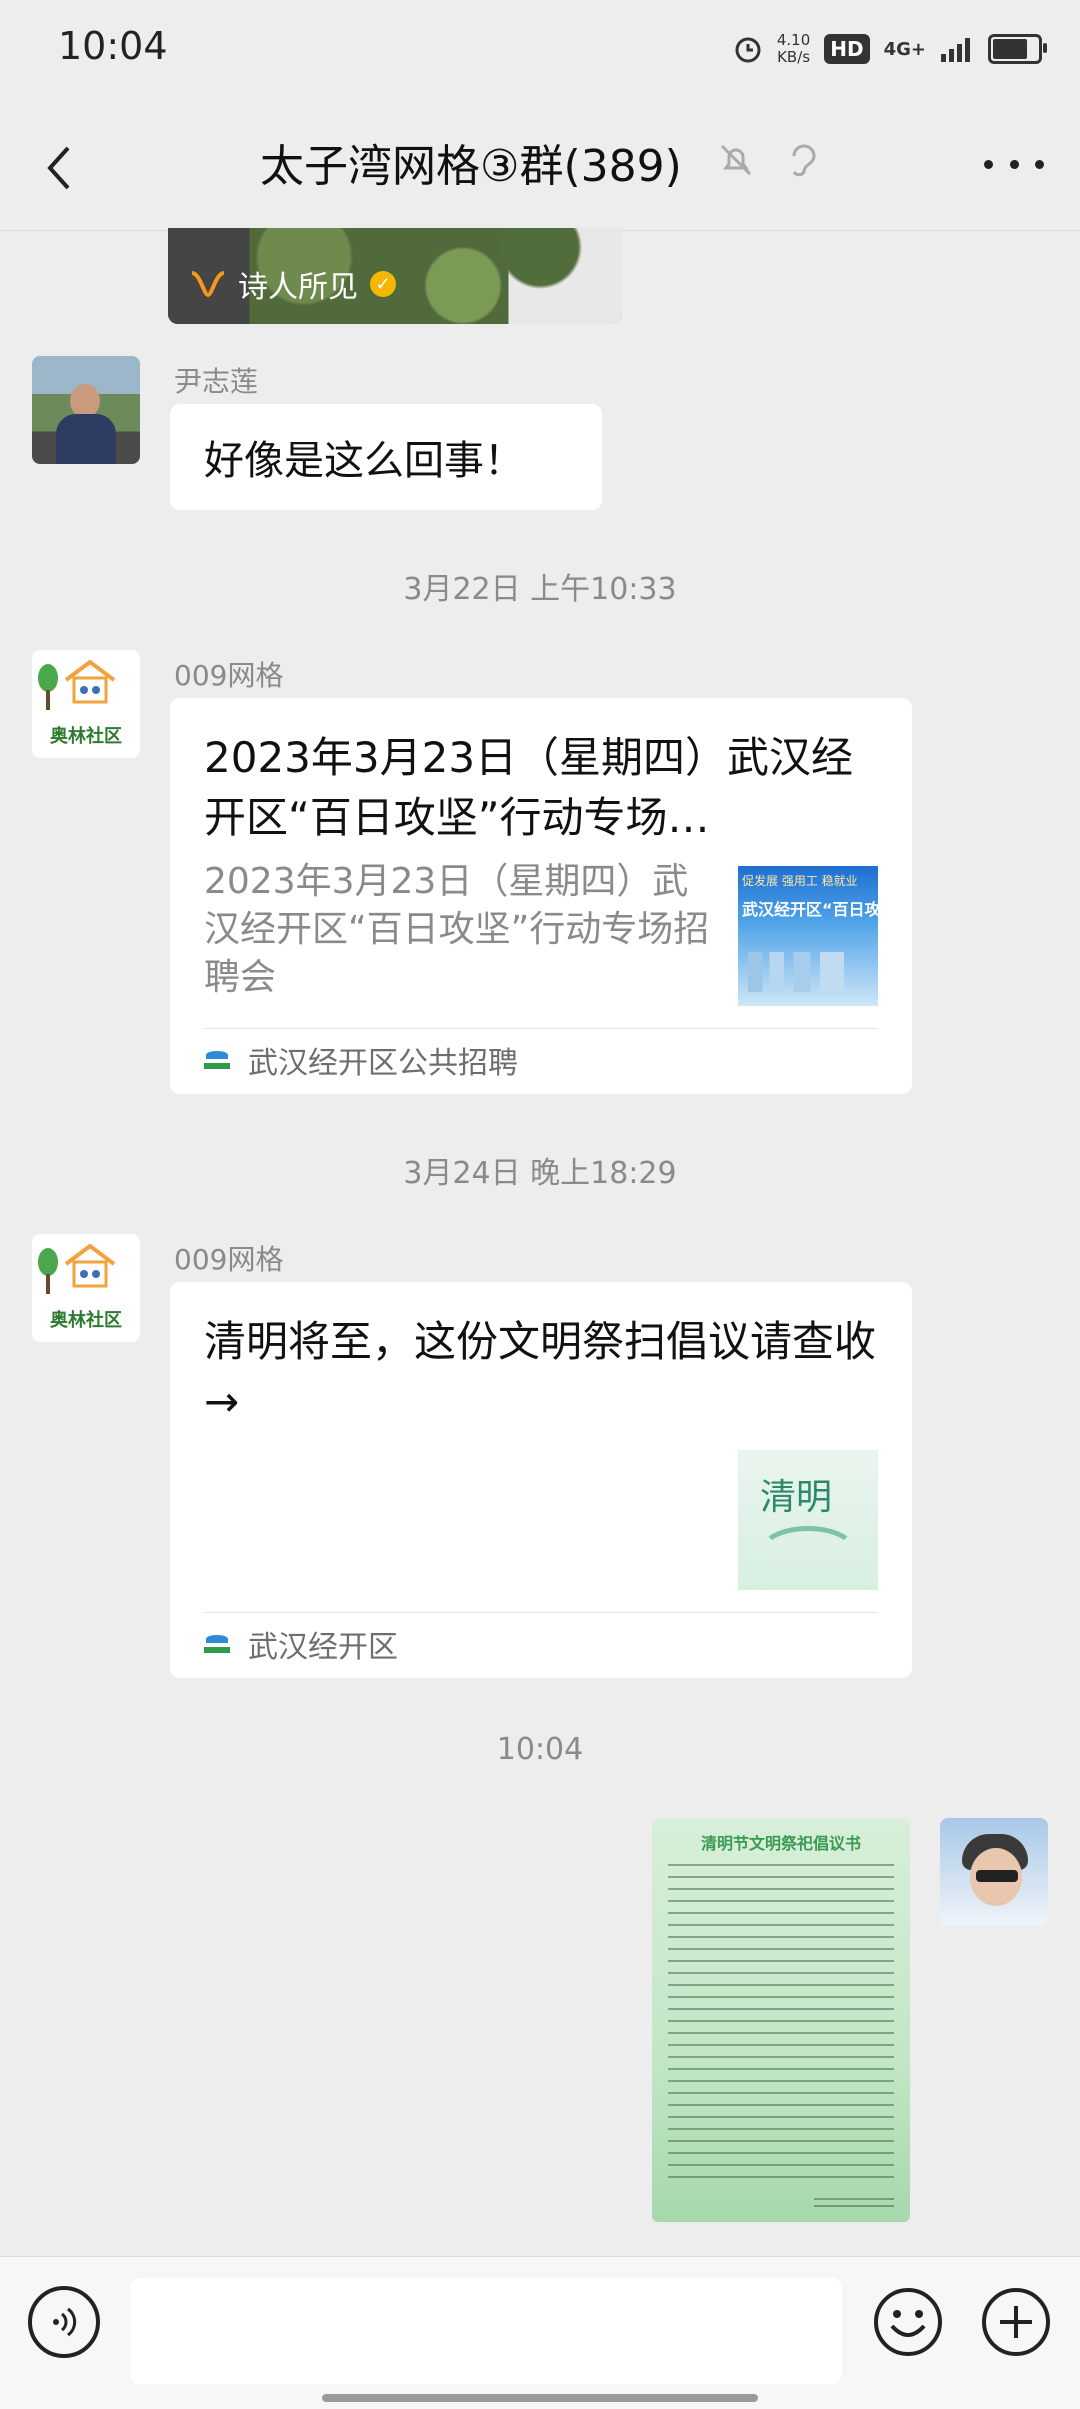 The width and height of the screenshot is (1080, 2409). I want to click on sender-name: 尹志莲, so click(216, 381).